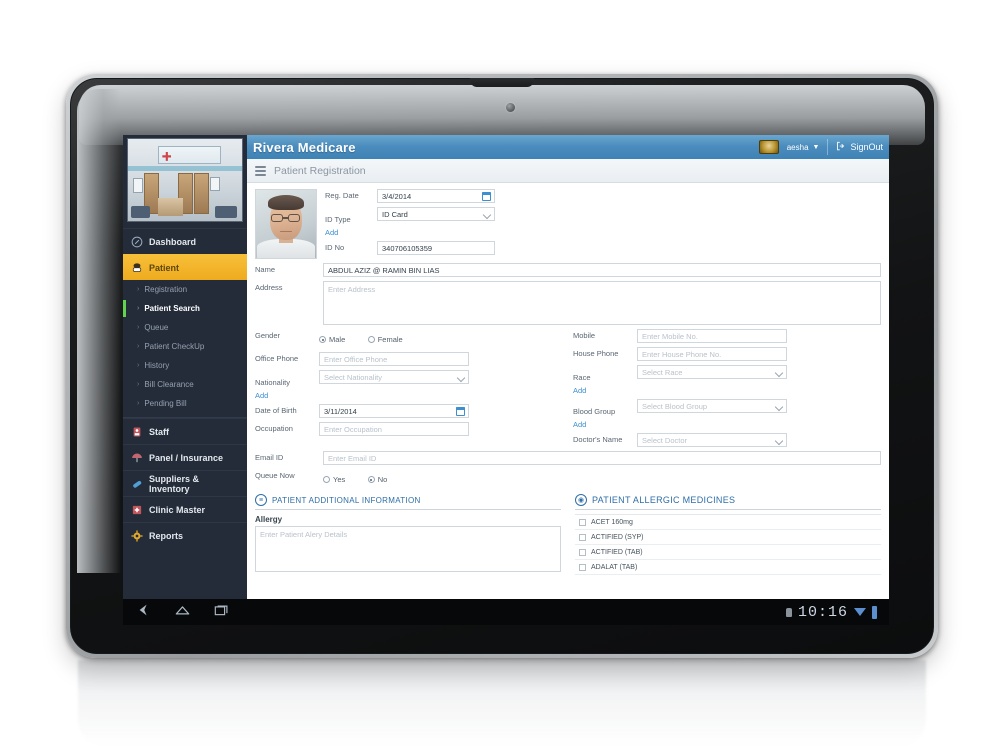 The image size is (1000, 750). I want to click on house-phone-placeholder: Enter House Phone No., so click(682, 354).